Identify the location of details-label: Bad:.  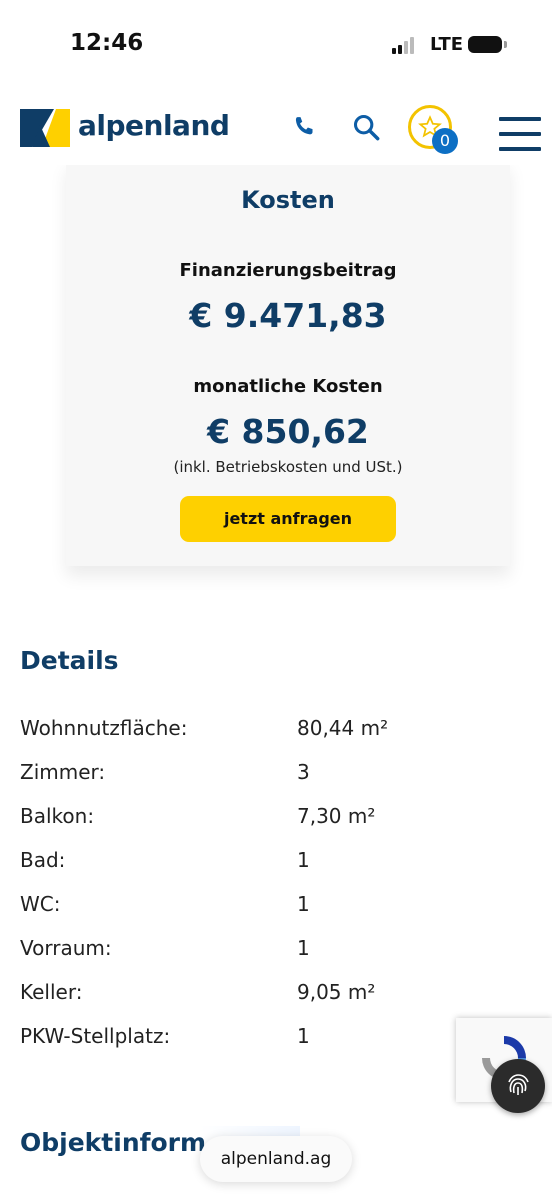
(43, 860).